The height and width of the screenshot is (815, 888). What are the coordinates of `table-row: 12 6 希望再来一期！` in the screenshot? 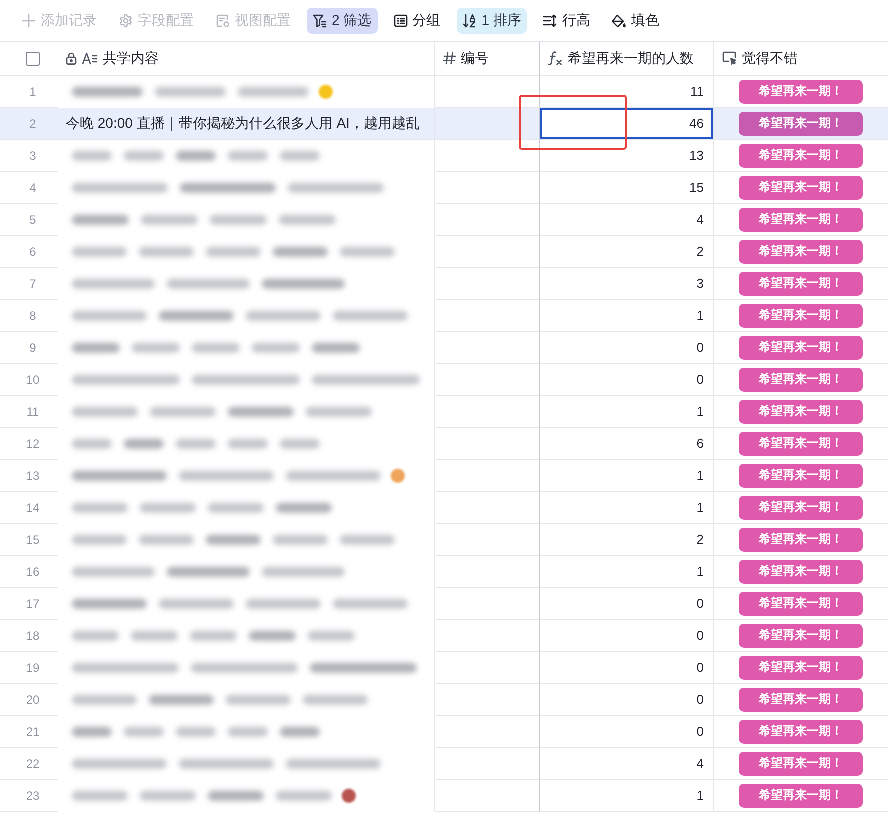 It's located at (444, 444).